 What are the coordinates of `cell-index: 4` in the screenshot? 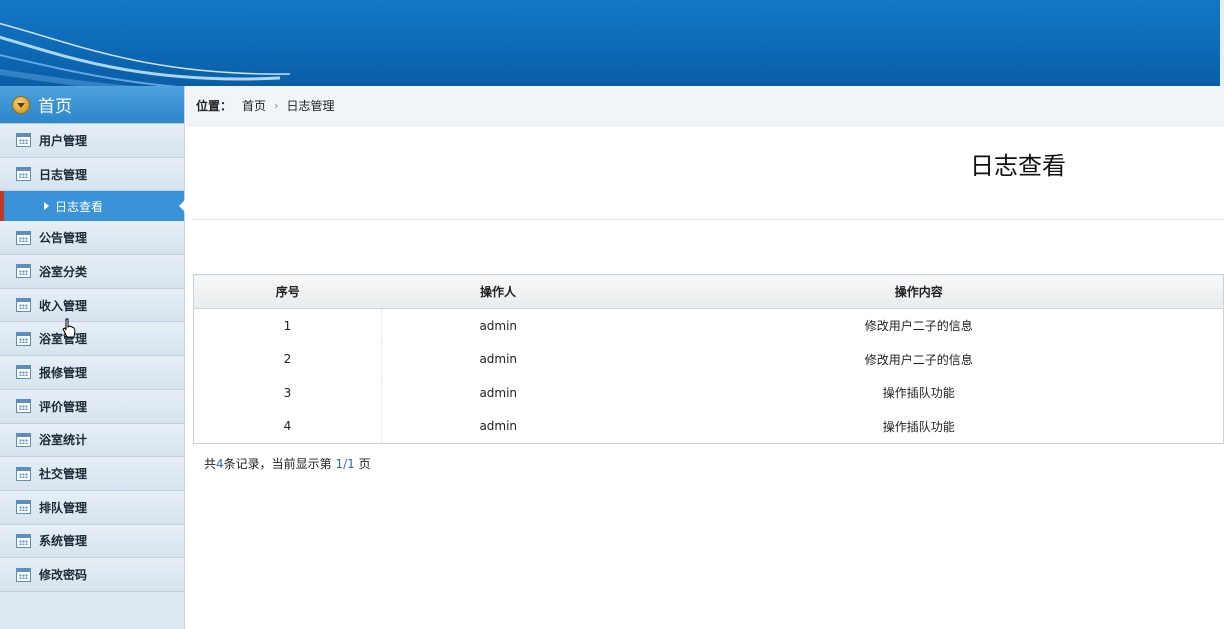 It's located at (287, 426).